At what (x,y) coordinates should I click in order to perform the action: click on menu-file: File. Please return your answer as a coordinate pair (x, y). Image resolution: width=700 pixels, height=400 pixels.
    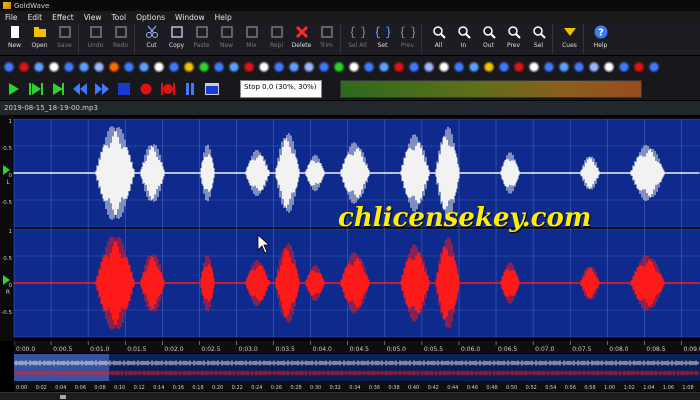
    Looking at the image, I should click on (11, 17).